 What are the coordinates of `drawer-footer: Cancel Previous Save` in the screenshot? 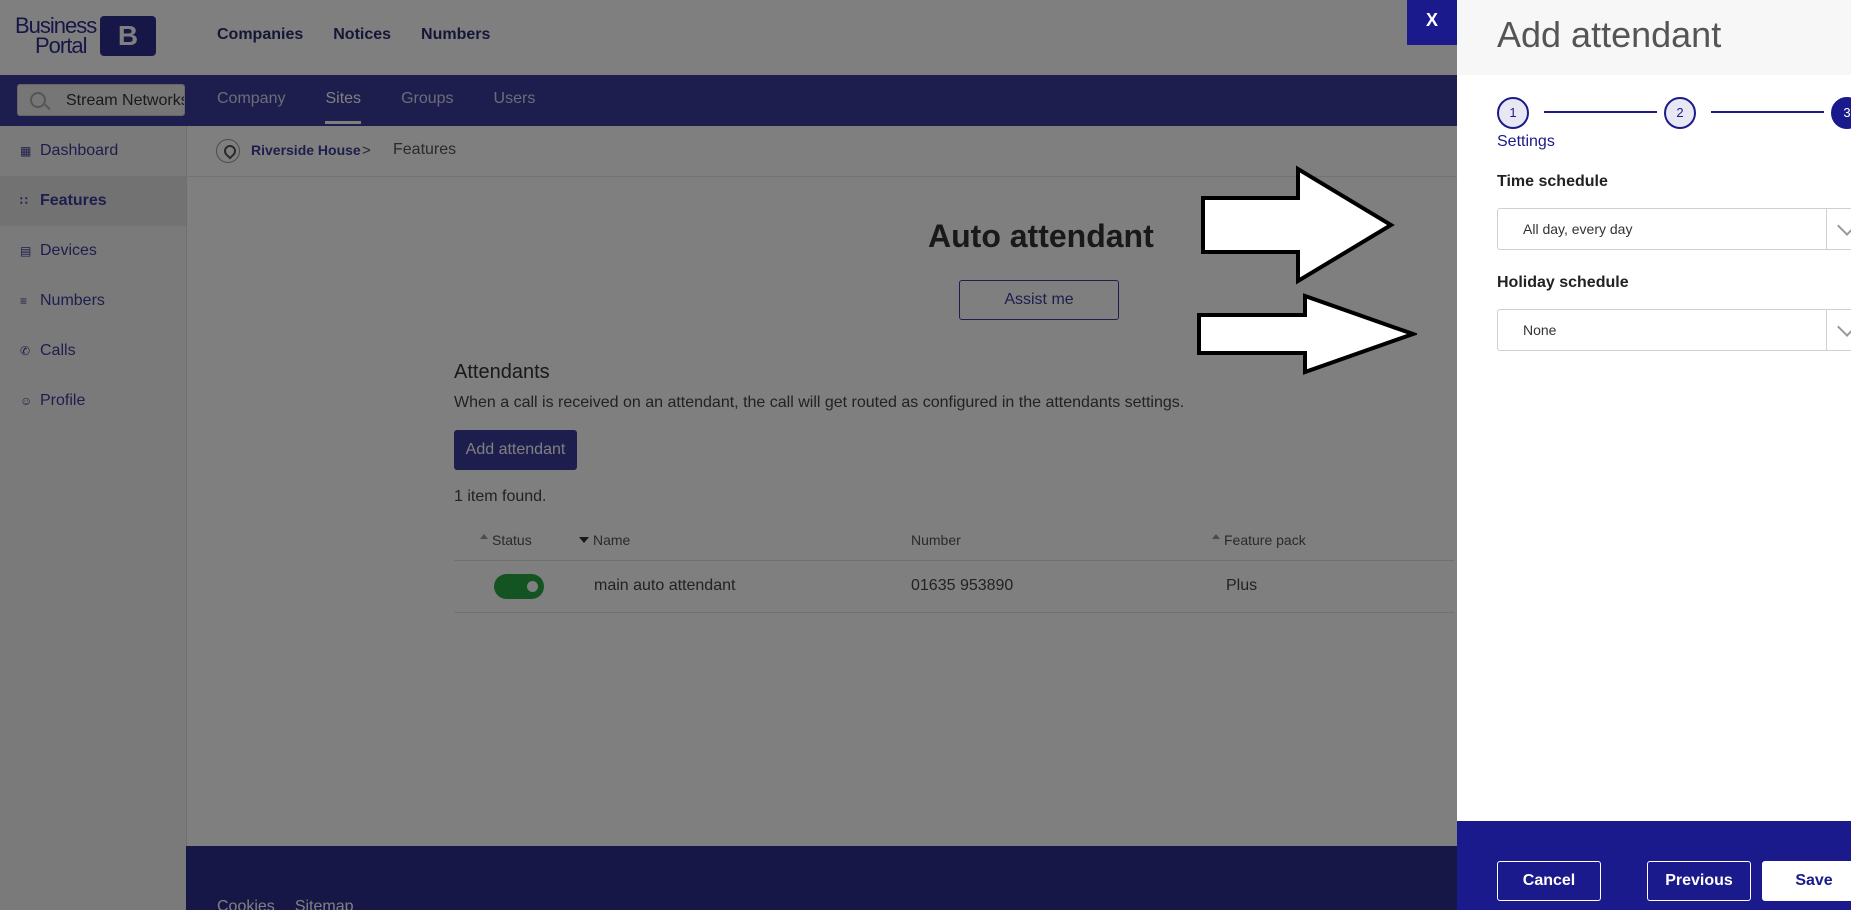 It's located at (1654, 865).